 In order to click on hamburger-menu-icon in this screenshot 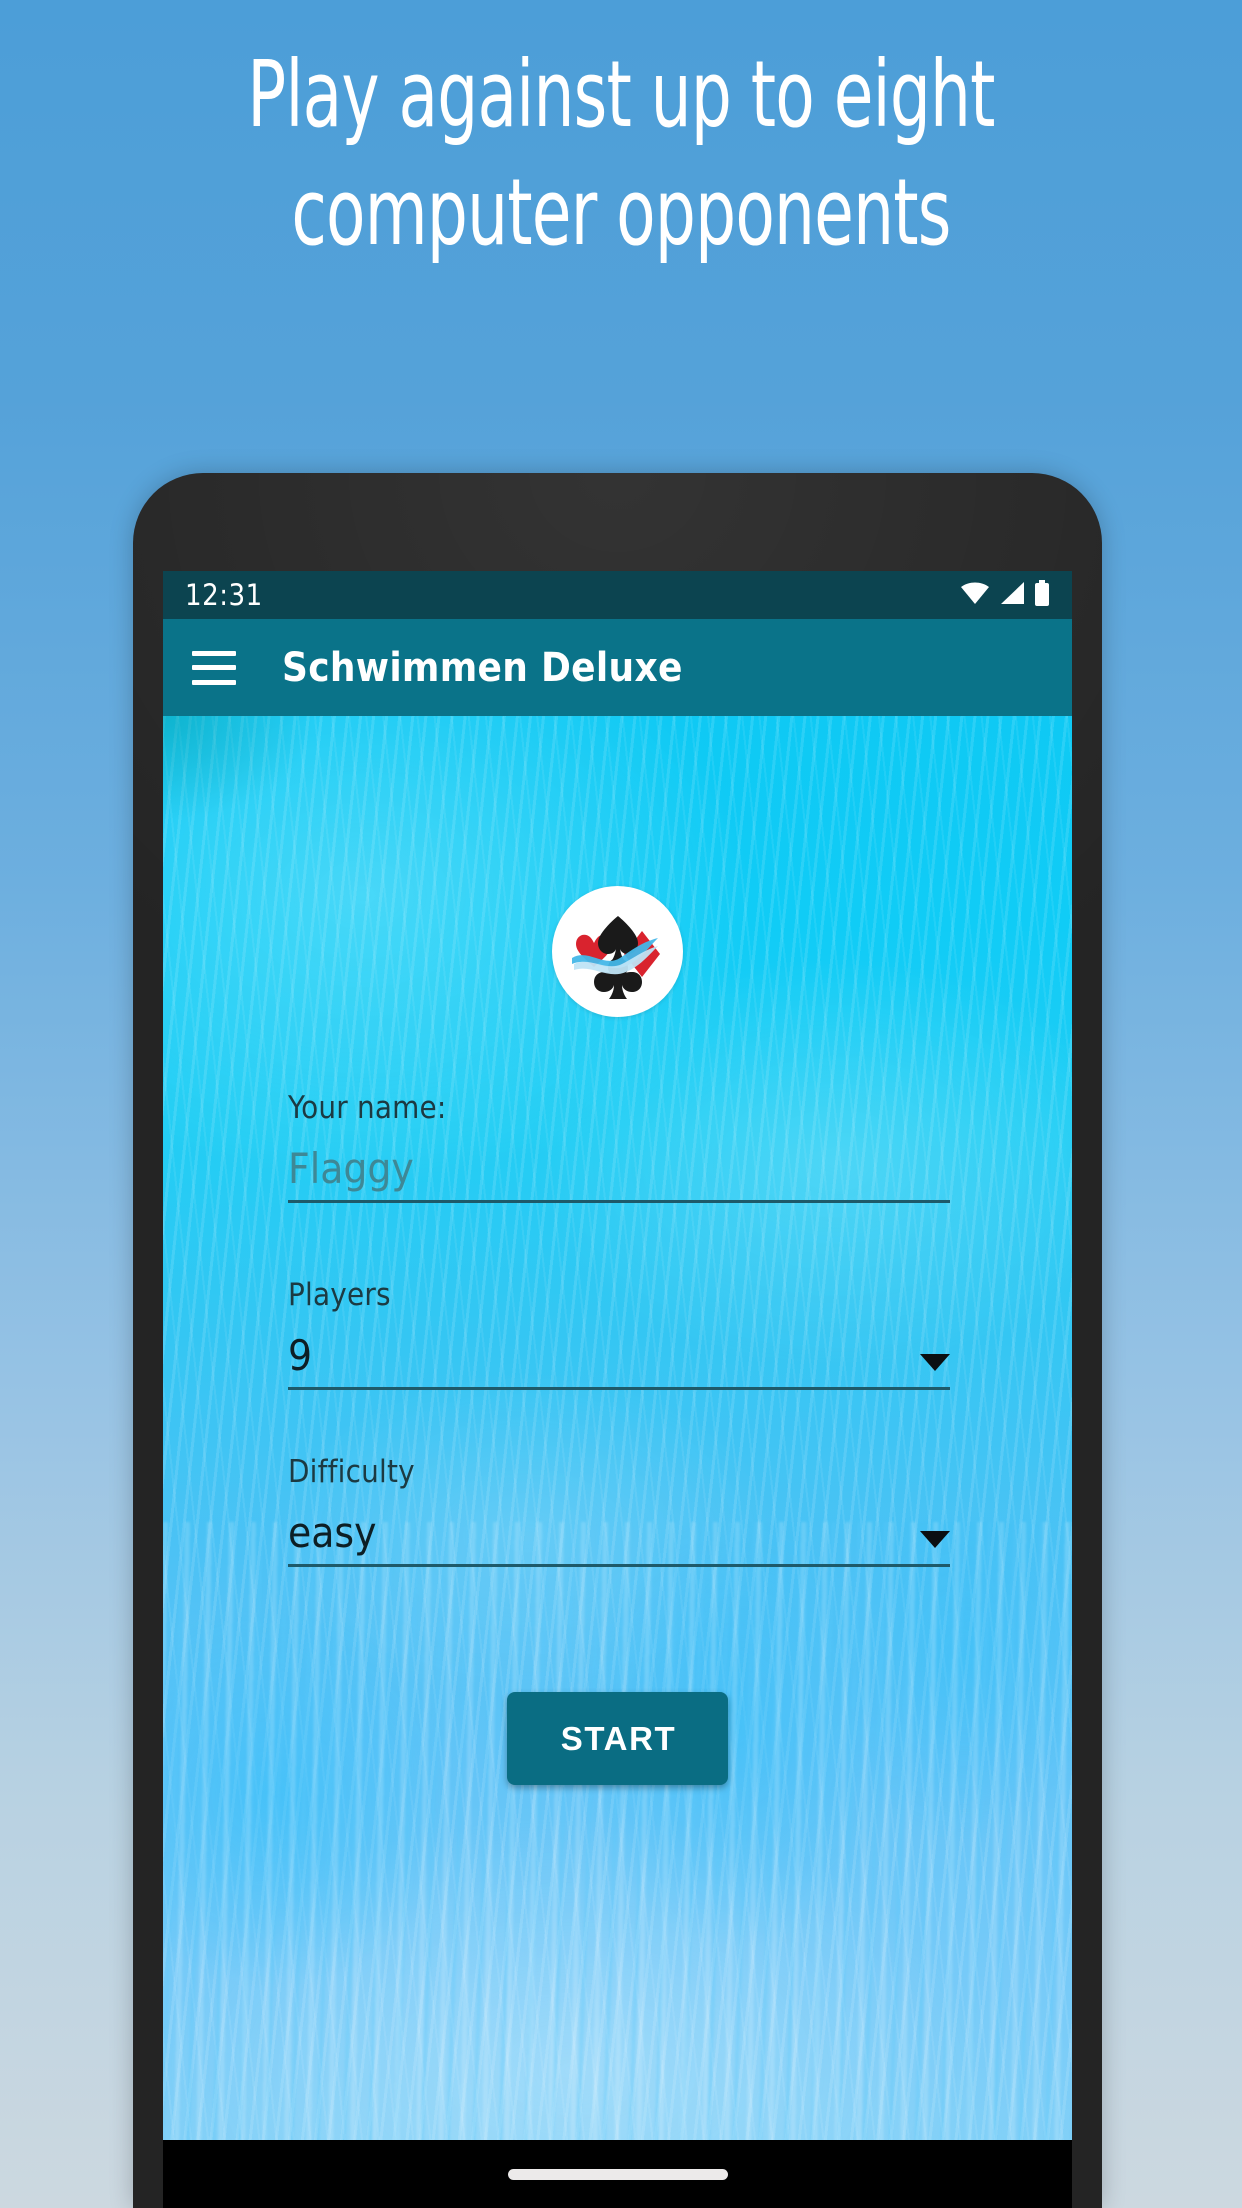, I will do `click(214, 667)`.